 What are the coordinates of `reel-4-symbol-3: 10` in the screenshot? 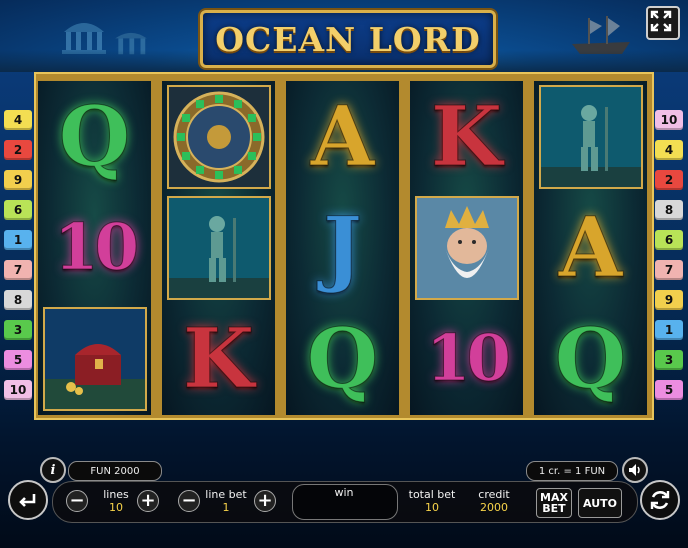 It's located at (466, 358).